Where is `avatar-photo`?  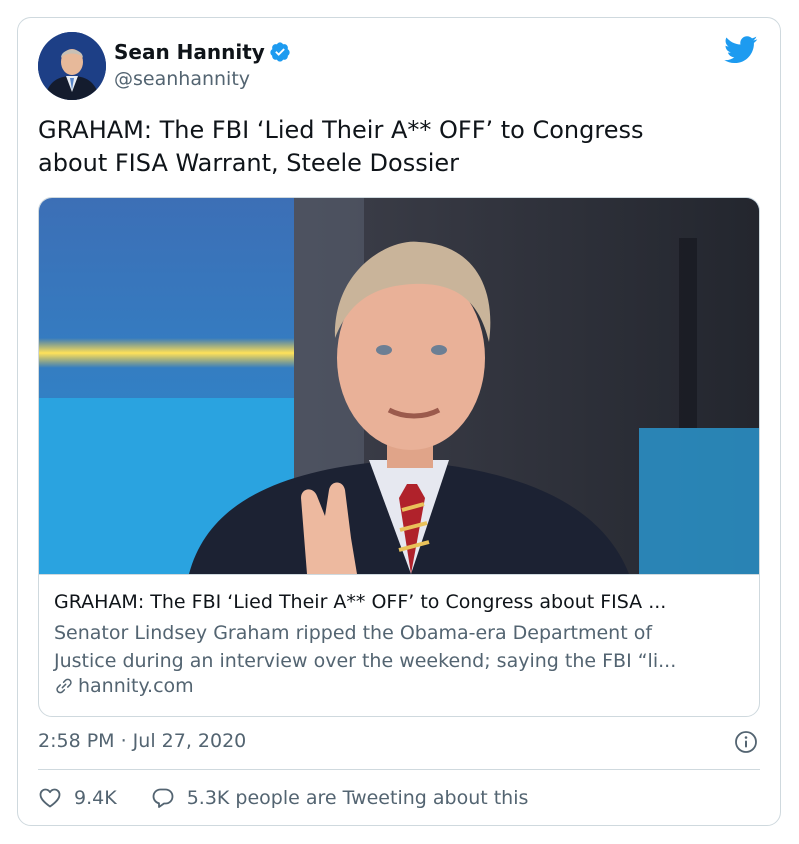
avatar-photo is located at coordinates (72, 66).